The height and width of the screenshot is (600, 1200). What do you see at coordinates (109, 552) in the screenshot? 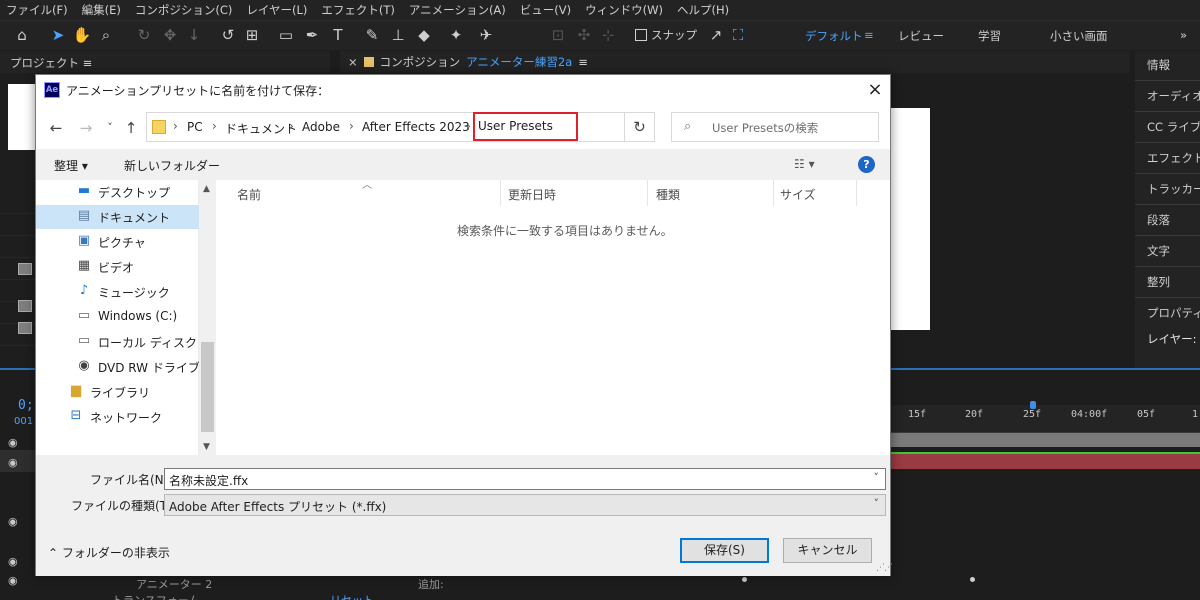
I see `hide-folders-toggle: ⌃ フォルダーの非表示` at bounding box center [109, 552].